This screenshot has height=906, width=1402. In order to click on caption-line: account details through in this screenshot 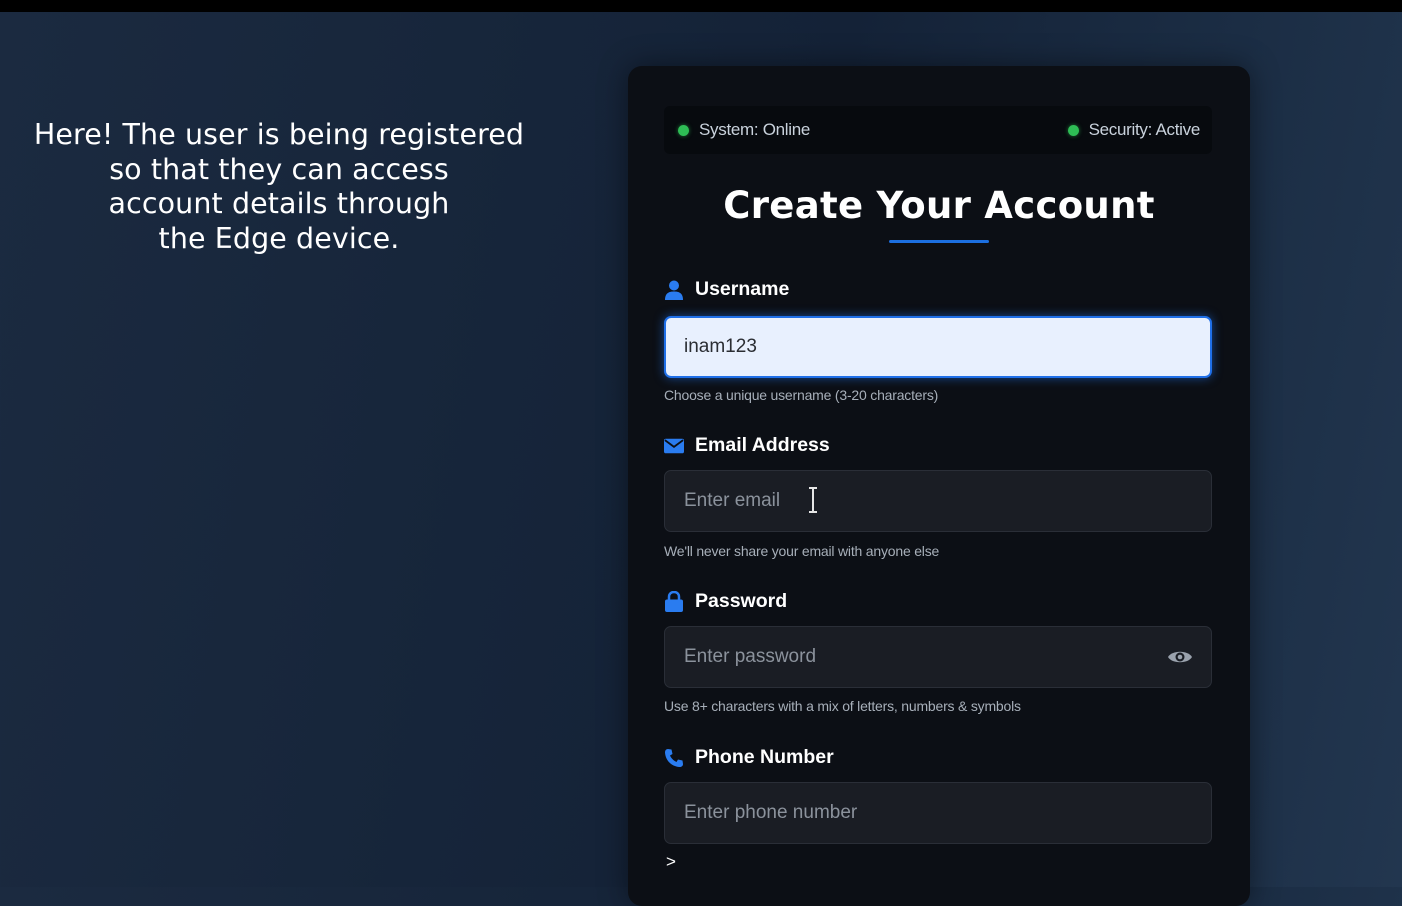, I will do `click(279, 203)`.